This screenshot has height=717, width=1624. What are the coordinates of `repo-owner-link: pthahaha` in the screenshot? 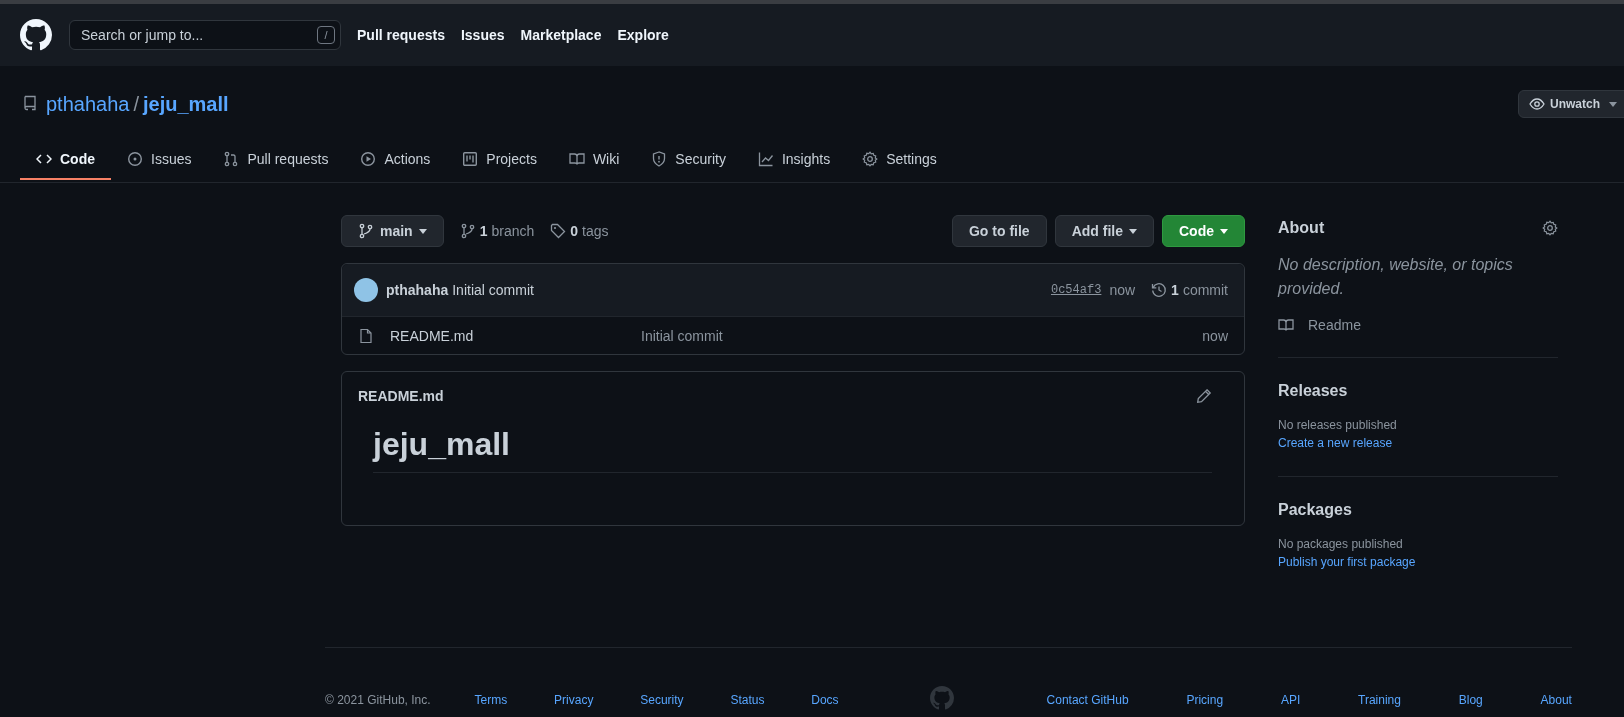 It's located at (88, 104).